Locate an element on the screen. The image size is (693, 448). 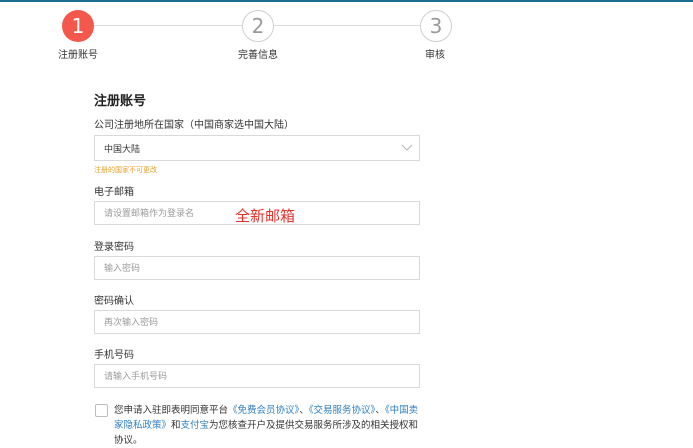
step-3-number: 3 is located at coordinates (436, 26).